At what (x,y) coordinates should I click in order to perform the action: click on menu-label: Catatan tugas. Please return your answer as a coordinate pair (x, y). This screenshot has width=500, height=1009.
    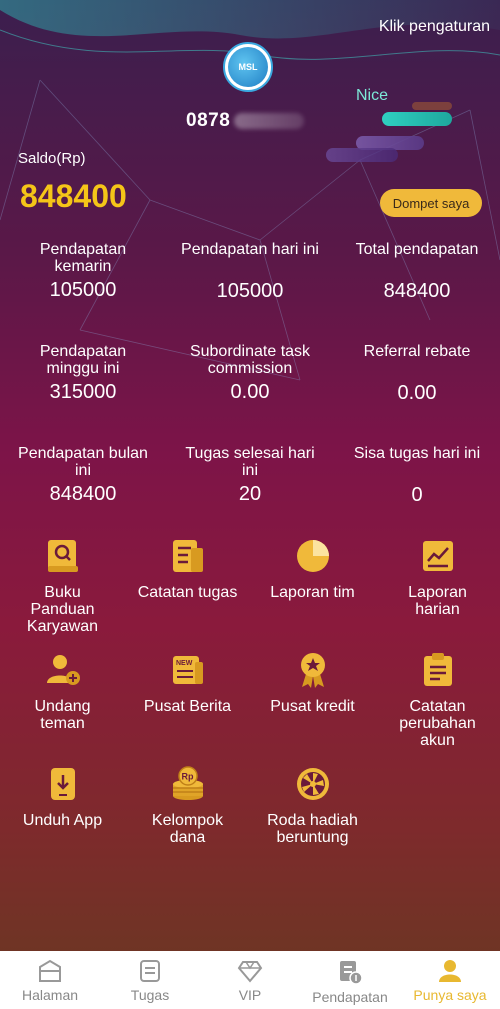
    Looking at the image, I should click on (187, 592).